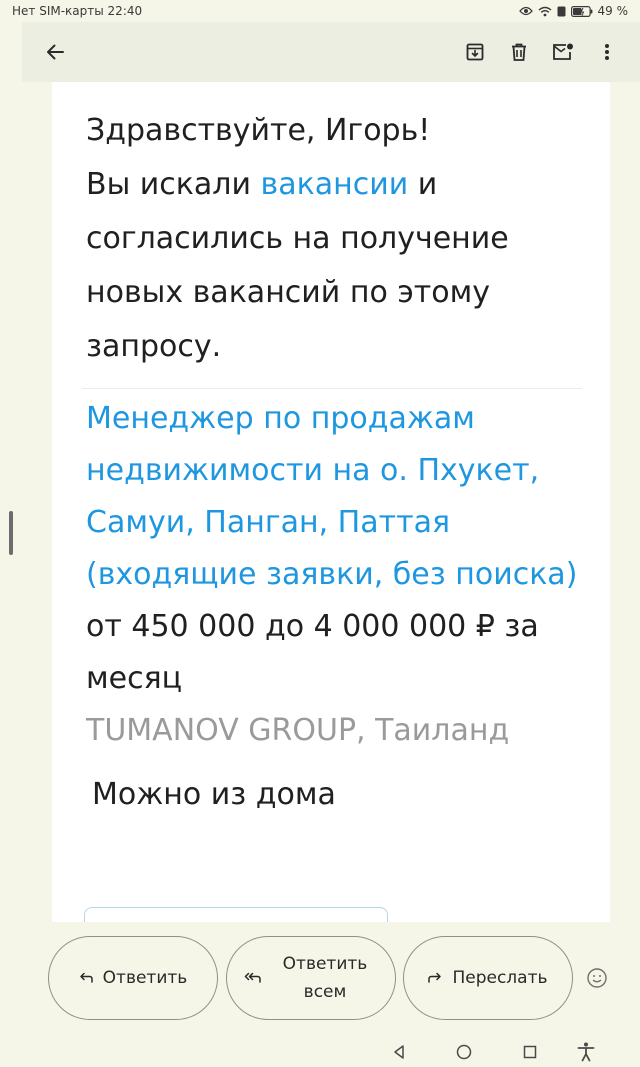 The height and width of the screenshot is (1067, 640). What do you see at coordinates (77, 11) in the screenshot?
I see `status-carrier-time: Нет SIM-карты 22:40` at bounding box center [77, 11].